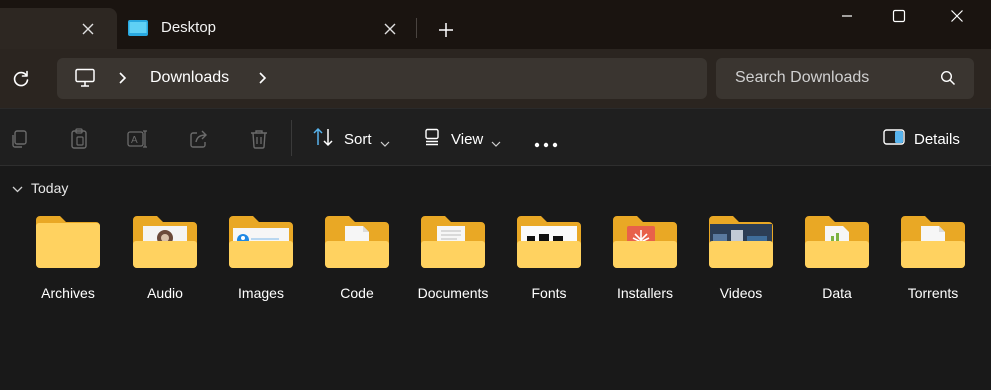 The image size is (991, 390). I want to click on sort-icon, so click(323, 139).